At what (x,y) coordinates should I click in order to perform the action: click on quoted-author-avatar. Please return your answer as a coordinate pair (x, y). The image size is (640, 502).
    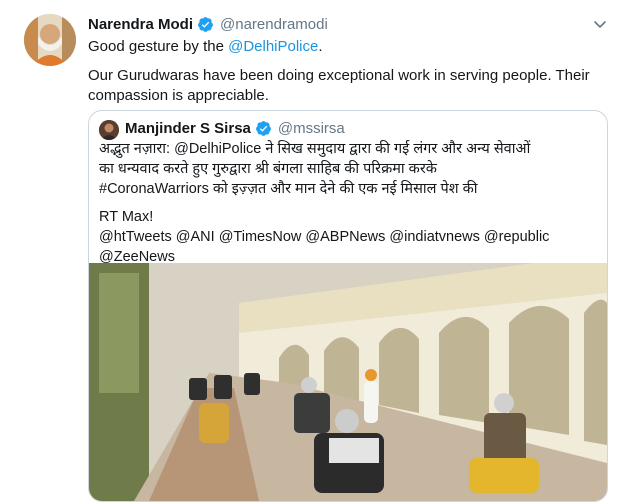
    Looking at the image, I should click on (109, 130).